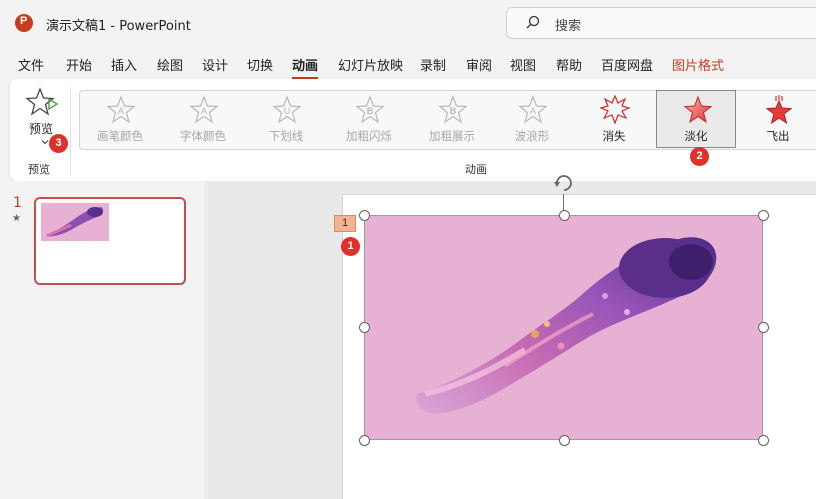 Image resolution: width=816 pixels, height=499 pixels. Describe the element at coordinates (627, 64) in the screenshot. I see `tab-baidu-netdisk: 百度网盘` at that location.